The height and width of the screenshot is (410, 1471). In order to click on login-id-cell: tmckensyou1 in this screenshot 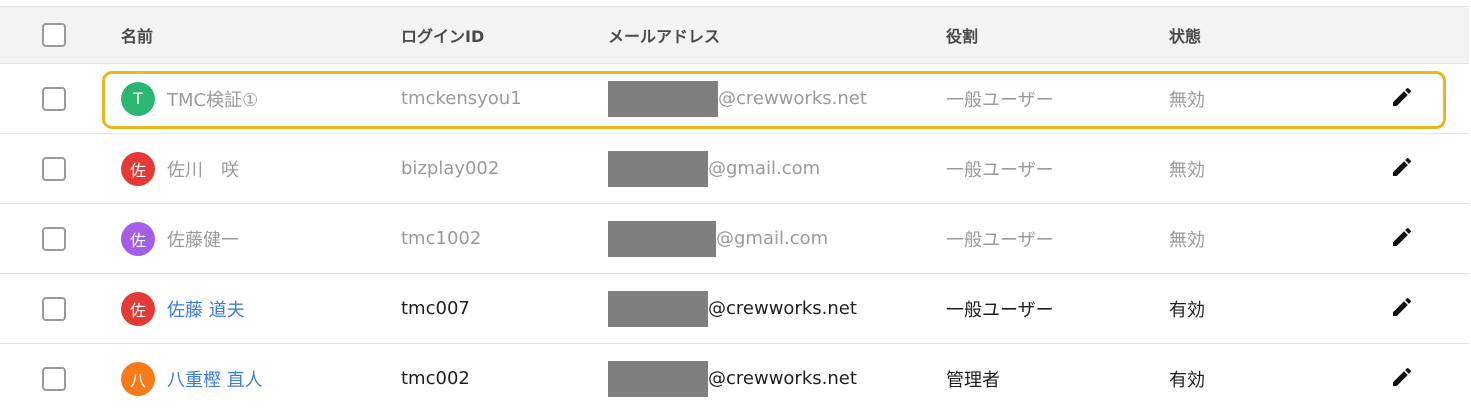, I will do `click(461, 98)`.